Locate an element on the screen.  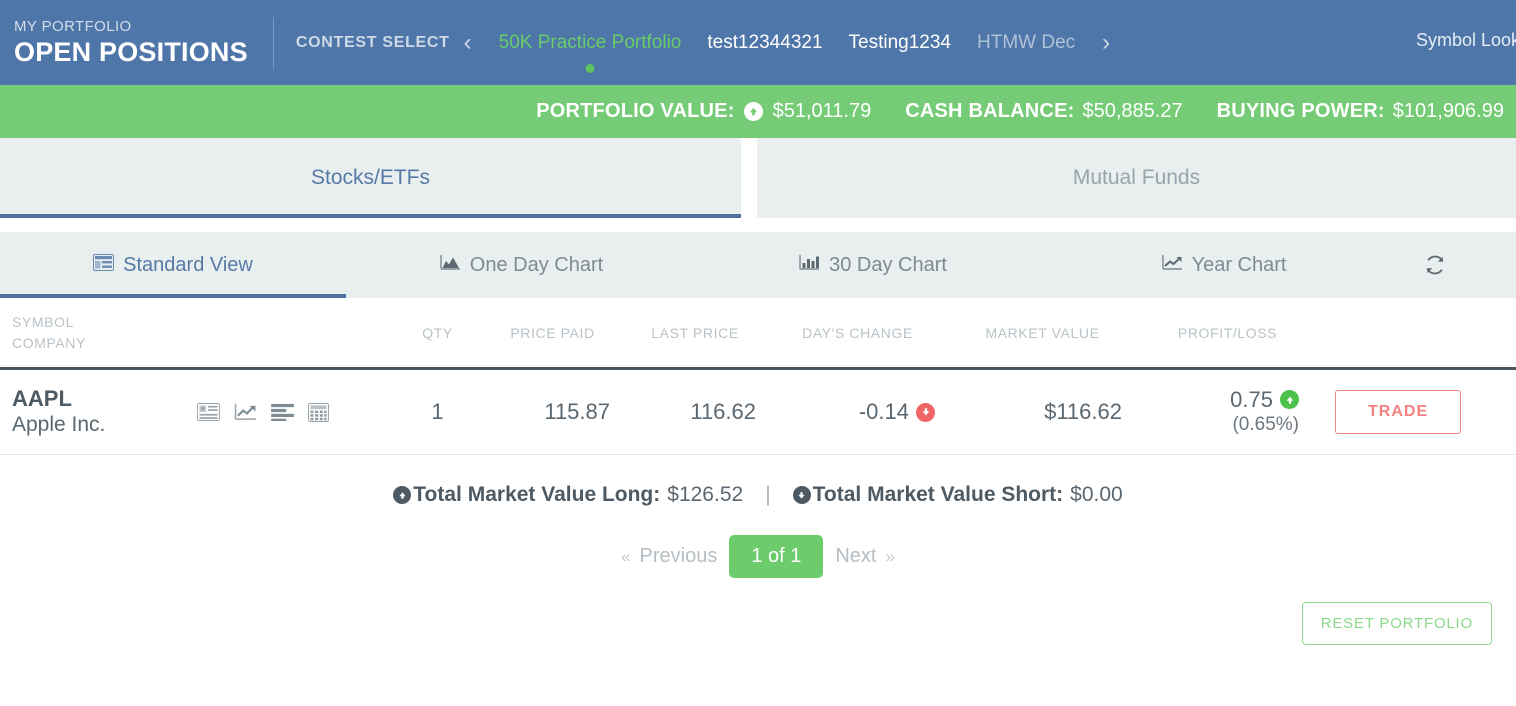
tab-one-day-chart: One Day Chart is located at coordinates (521, 265).